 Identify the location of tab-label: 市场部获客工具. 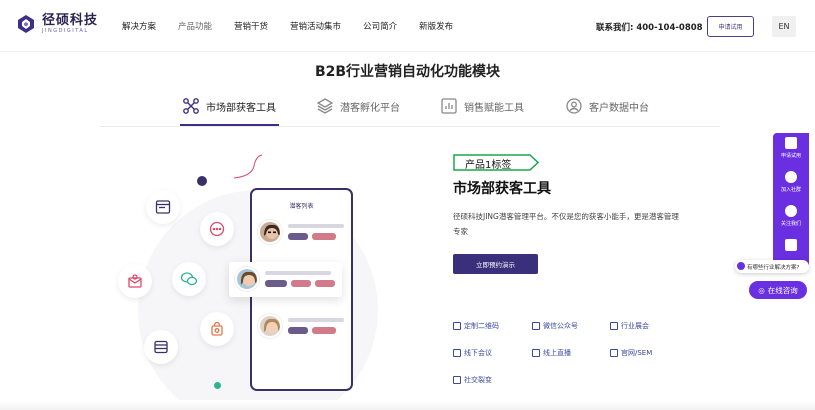
(241, 108).